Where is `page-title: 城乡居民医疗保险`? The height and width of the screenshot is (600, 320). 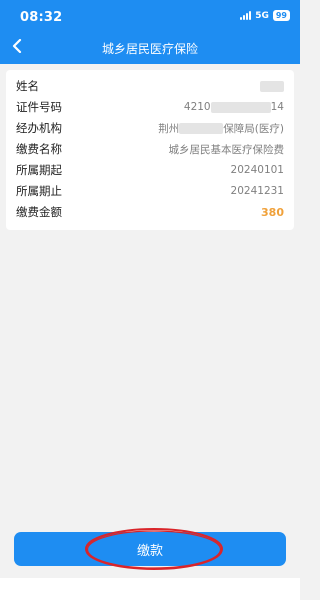
page-title: 城乡居民医疗保险 is located at coordinates (149, 49).